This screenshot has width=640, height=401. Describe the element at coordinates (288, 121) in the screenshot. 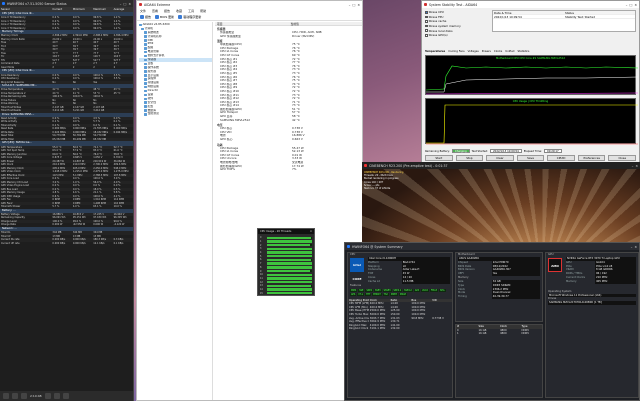

I see `property-row: SAMSUNG MZVL2512 42 °C` at that location.